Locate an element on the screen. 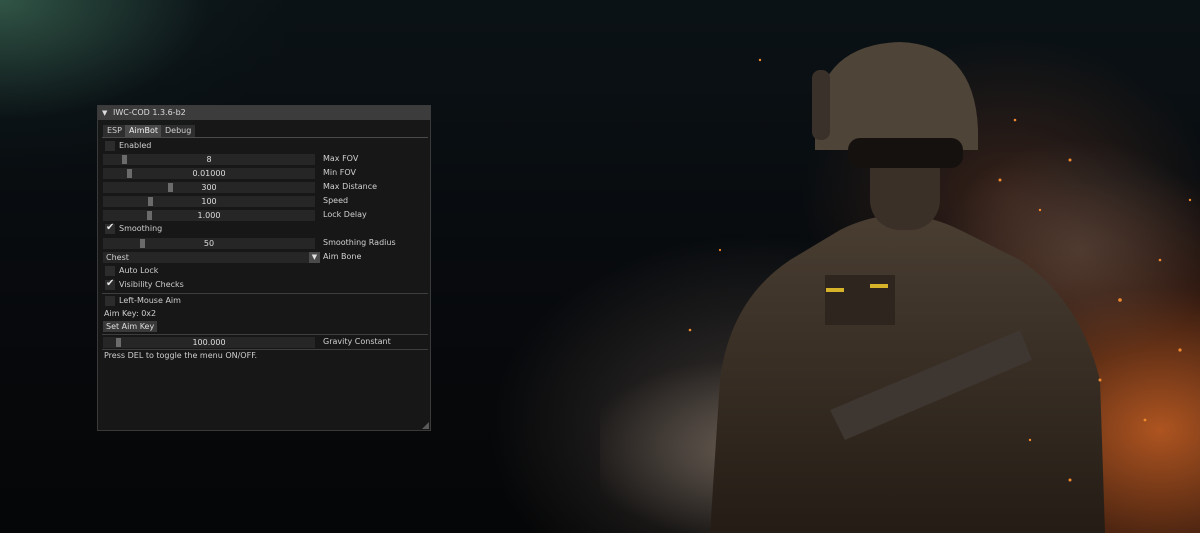  visibility-checks-checkbox: ✔ is located at coordinates (110, 284).